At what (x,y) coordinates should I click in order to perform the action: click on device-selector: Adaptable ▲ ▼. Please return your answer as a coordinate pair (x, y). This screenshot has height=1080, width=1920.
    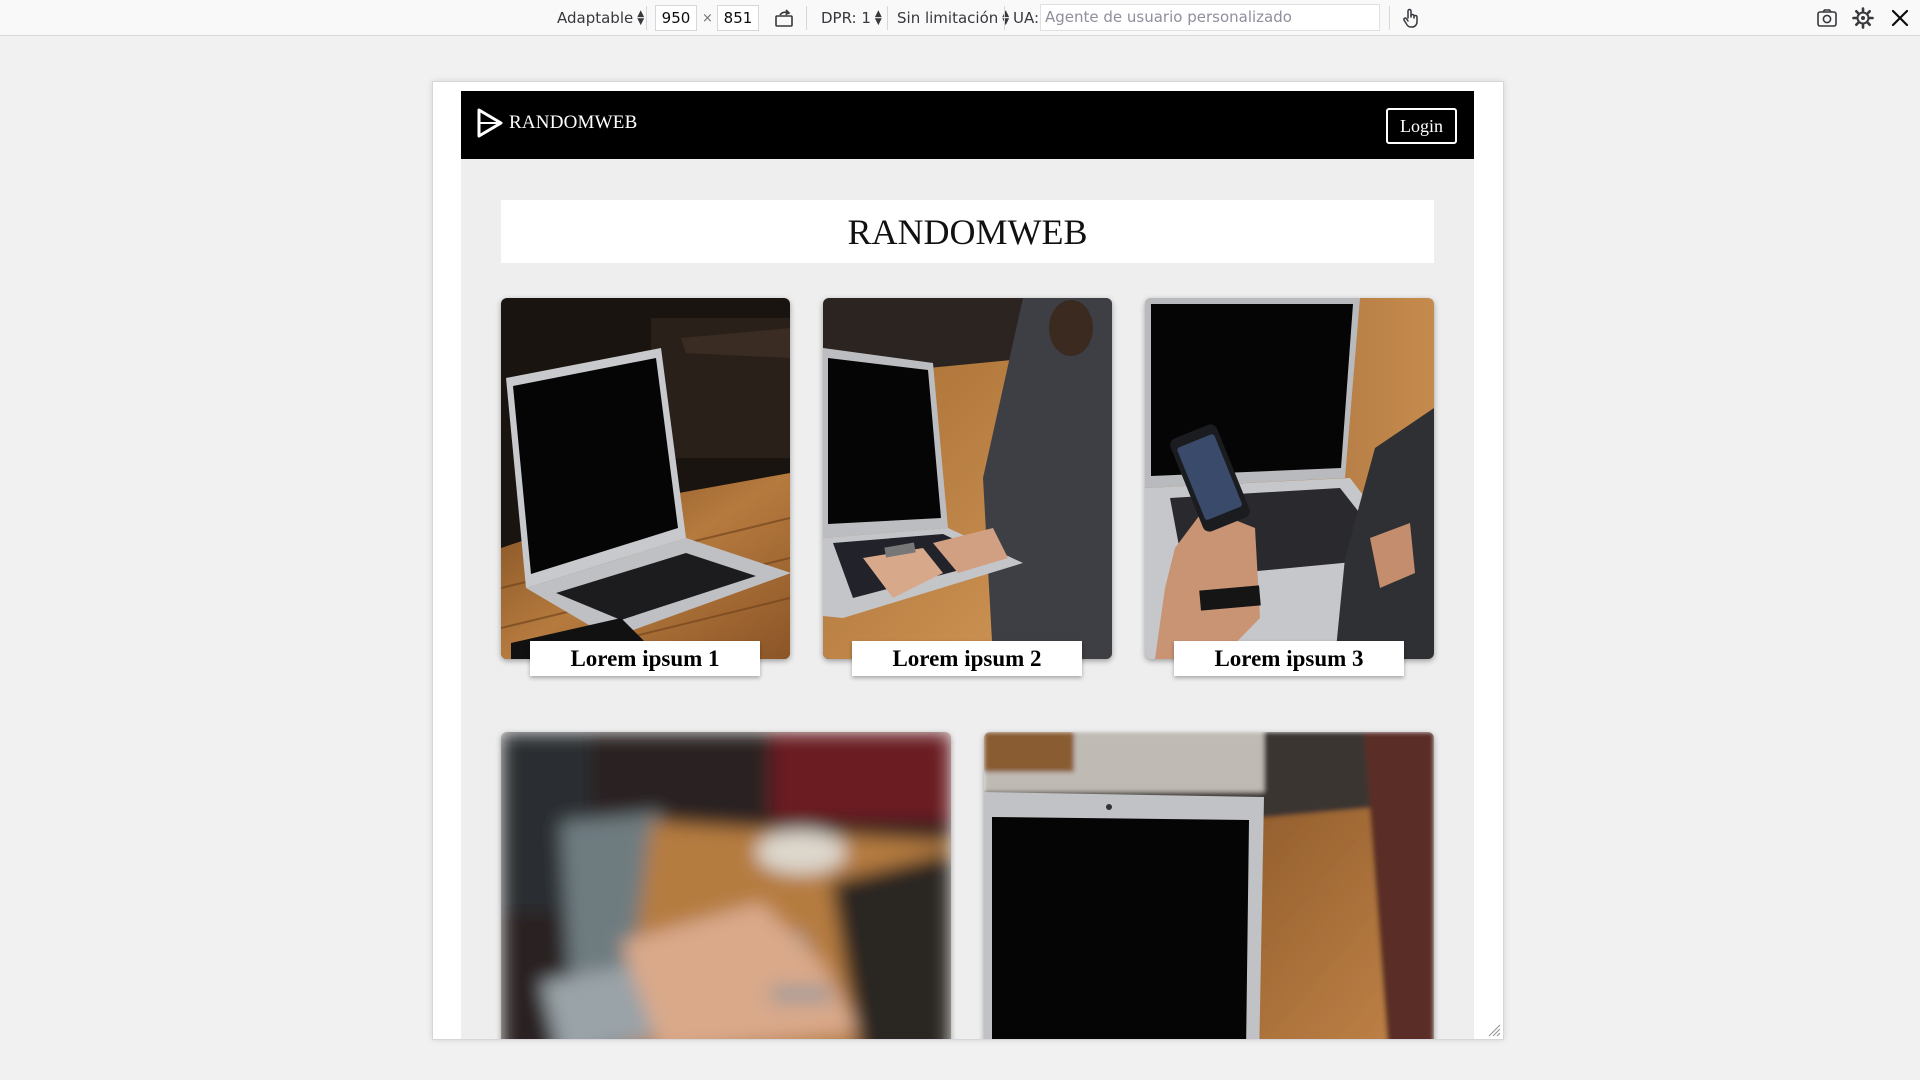
    Looking at the image, I should click on (600, 18).